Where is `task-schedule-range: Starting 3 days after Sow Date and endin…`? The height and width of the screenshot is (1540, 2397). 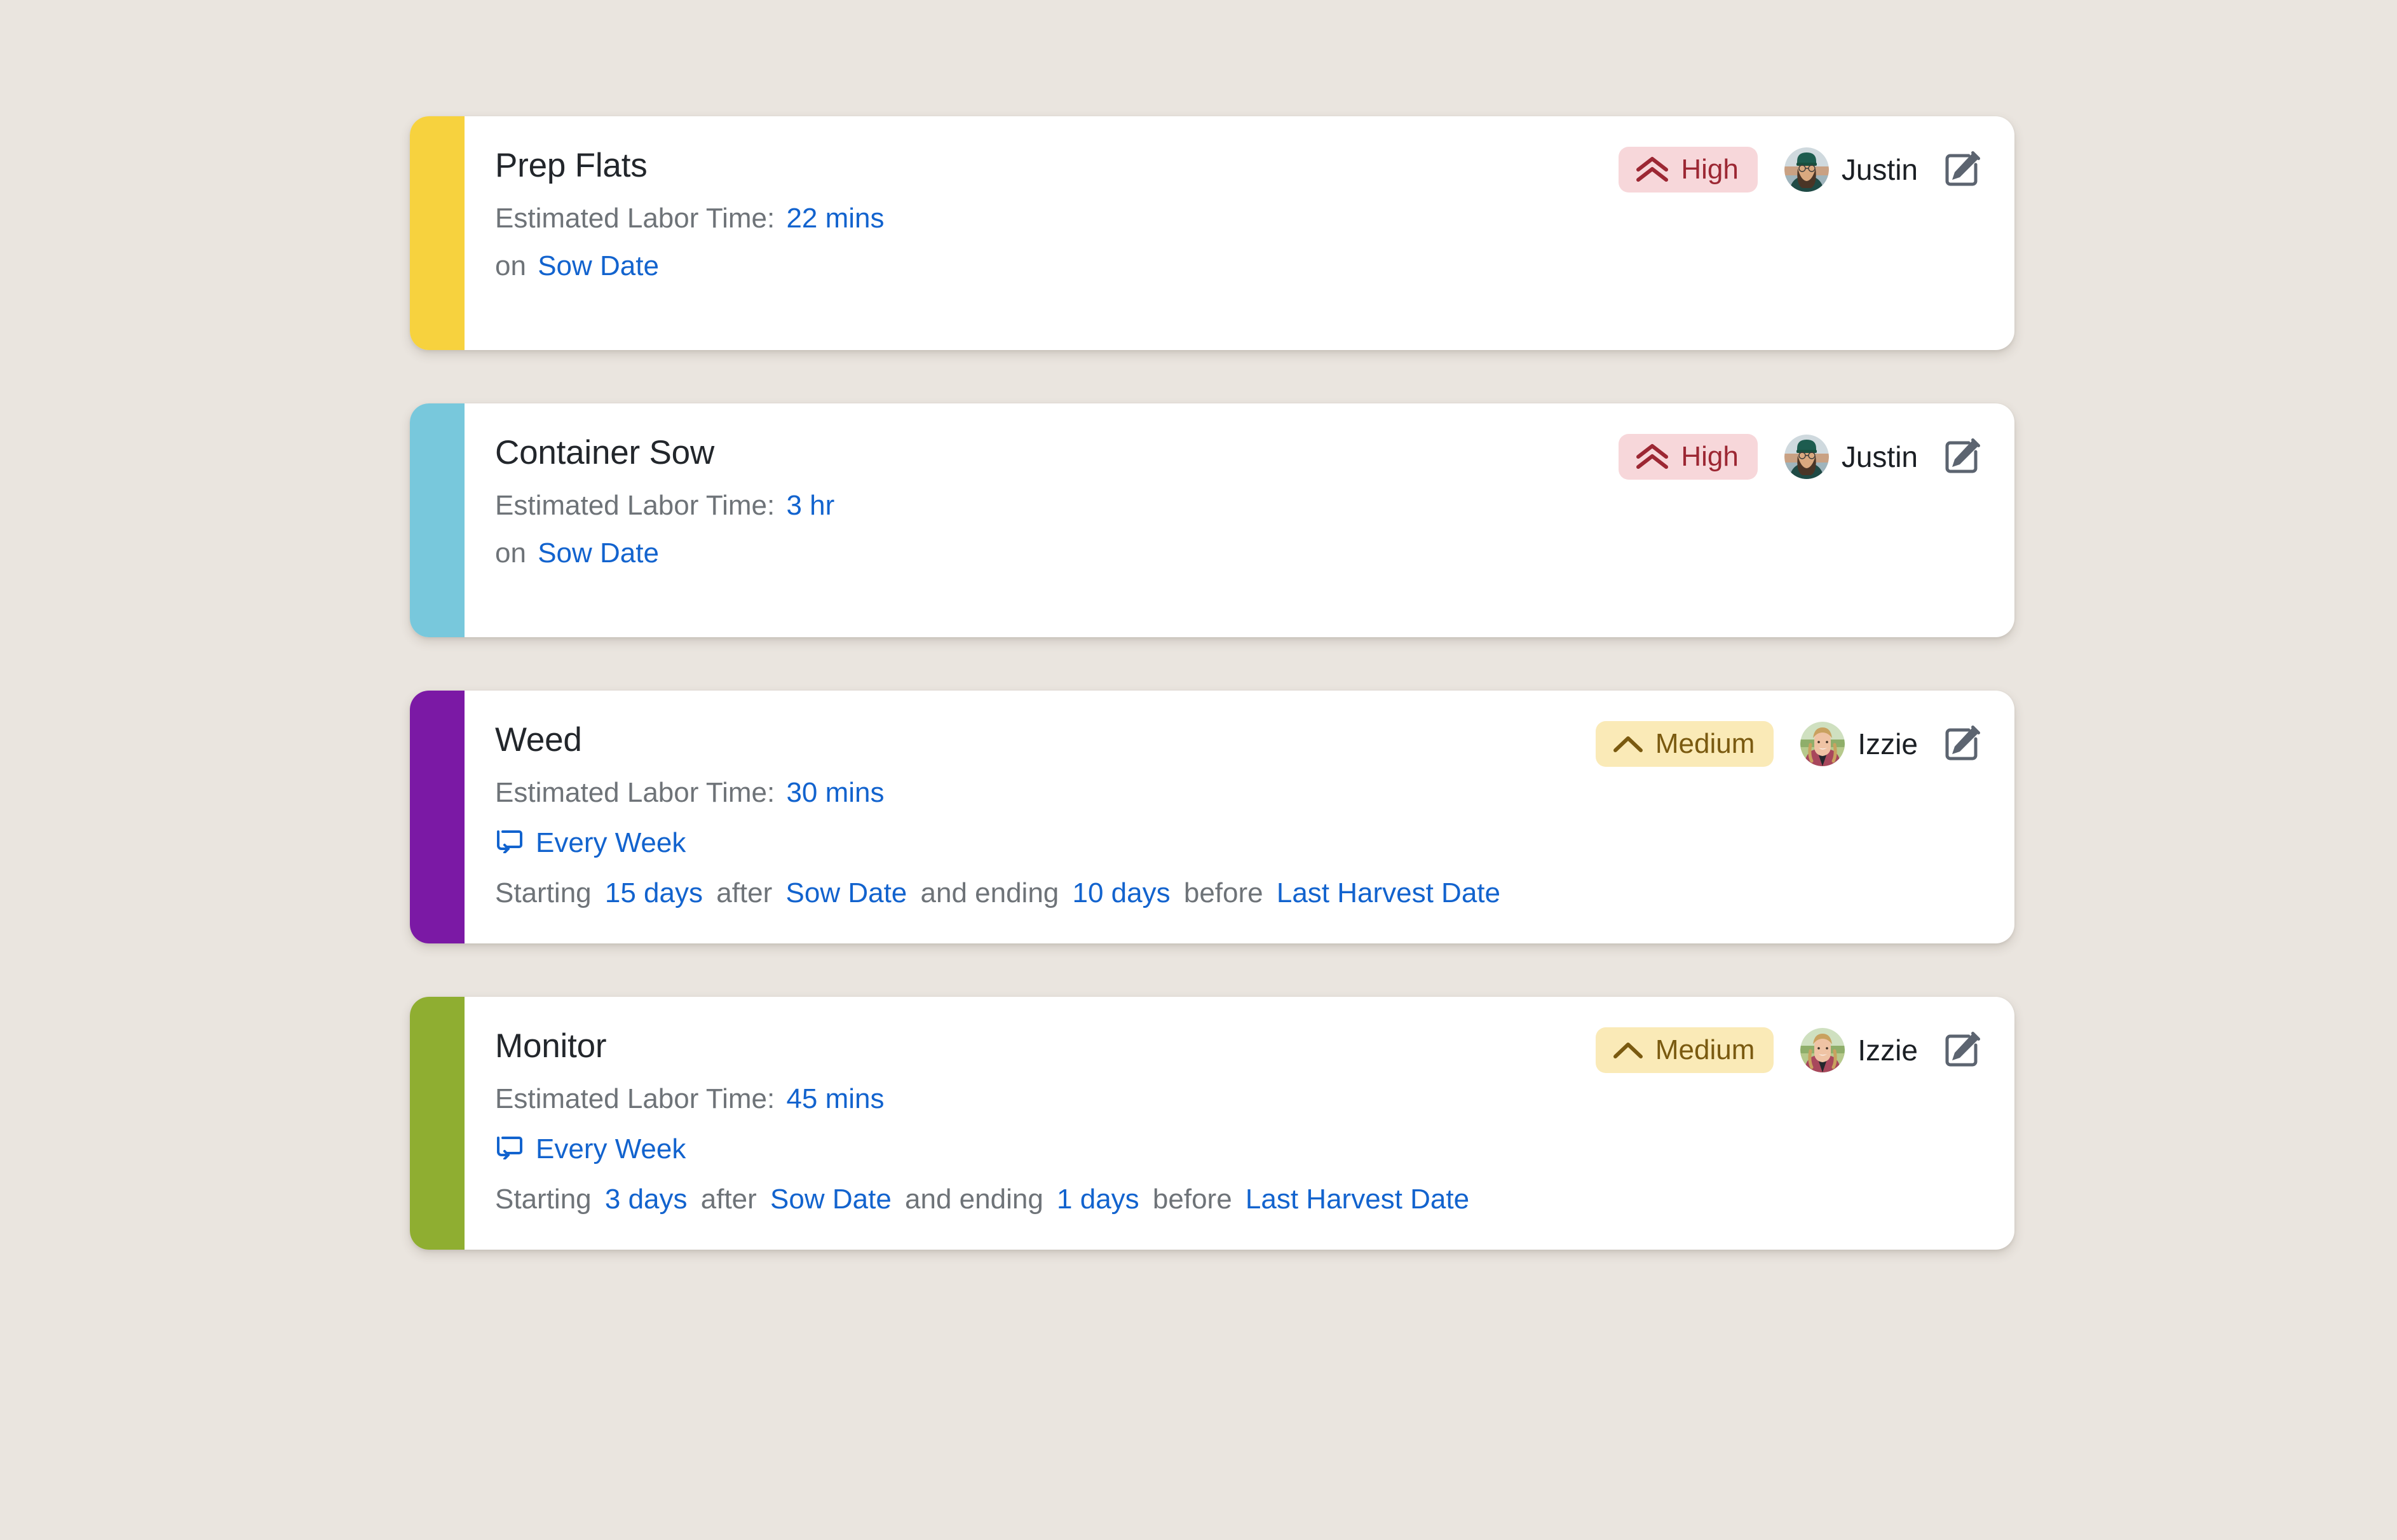 task-schedule-range: Starting 3 days after Sow Date and endin… is located at coordinates (1238, 1200).